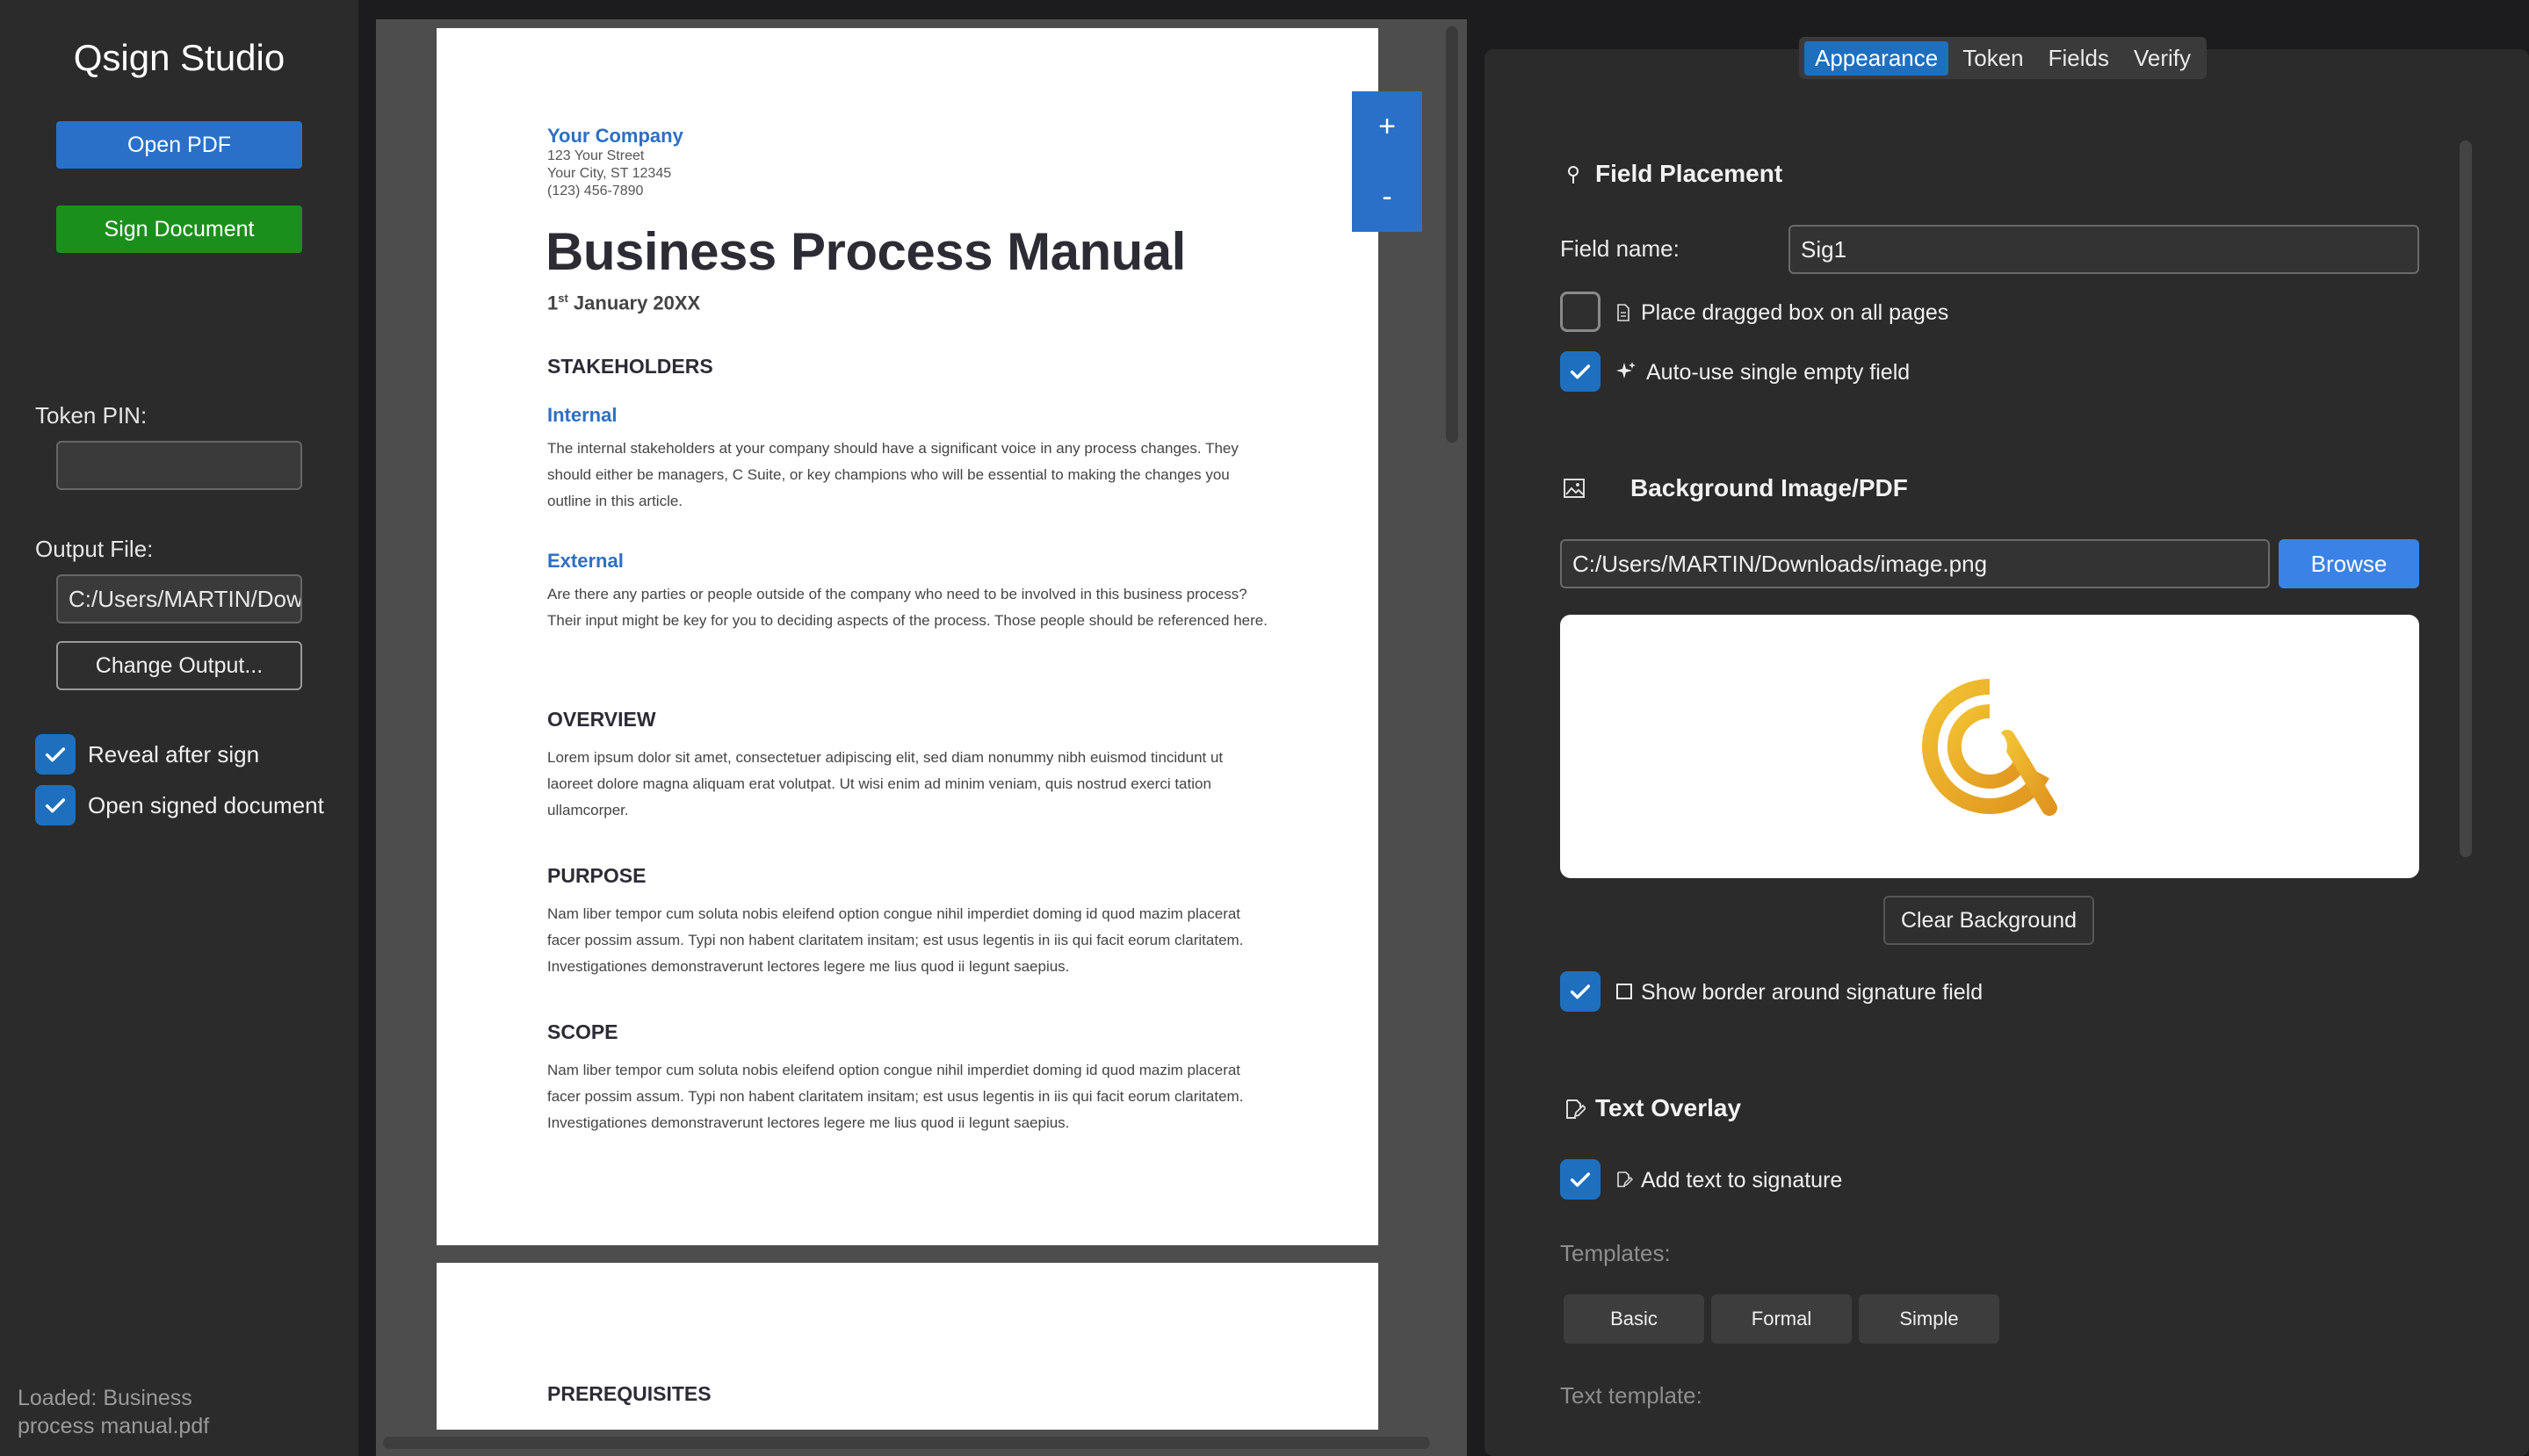 Image resolution: width=2529 pixels, height=1456 pixels. What do you see at coordinates (866, 251) in the screenshot?
I see `document-title: Business Process Manual` at bounding box center [866, 251].